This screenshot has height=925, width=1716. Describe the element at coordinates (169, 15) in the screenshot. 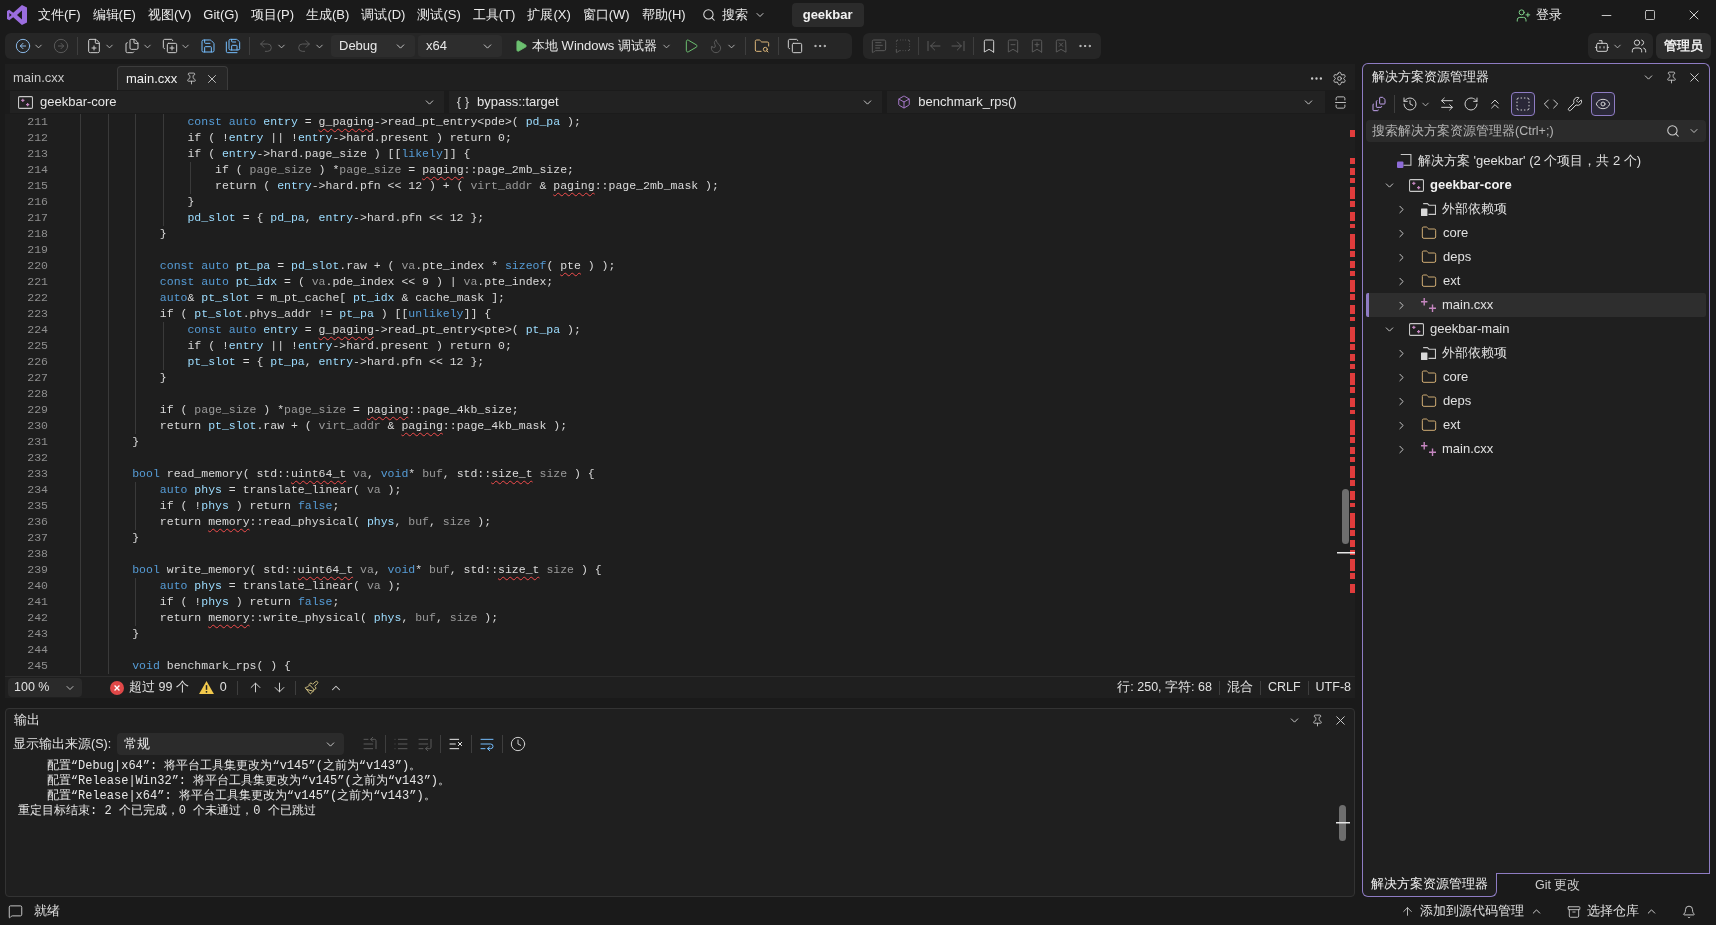

I see `menu-item: 视图(V)` at that location.